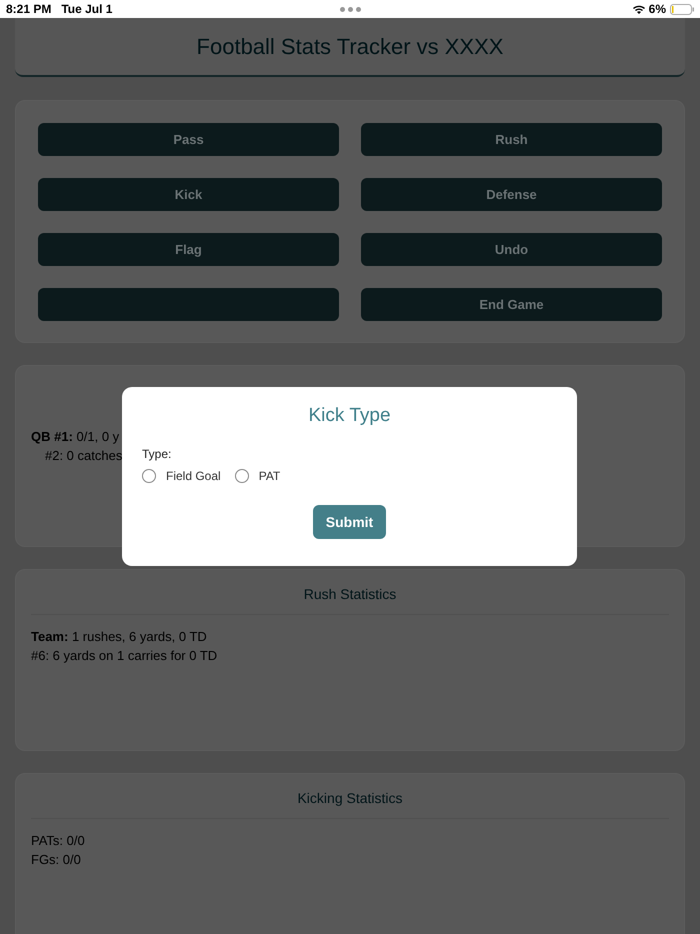 The height and width of the screenshot is (934, 700). I want to click on battery-percent: 6%, so click(657, 9).